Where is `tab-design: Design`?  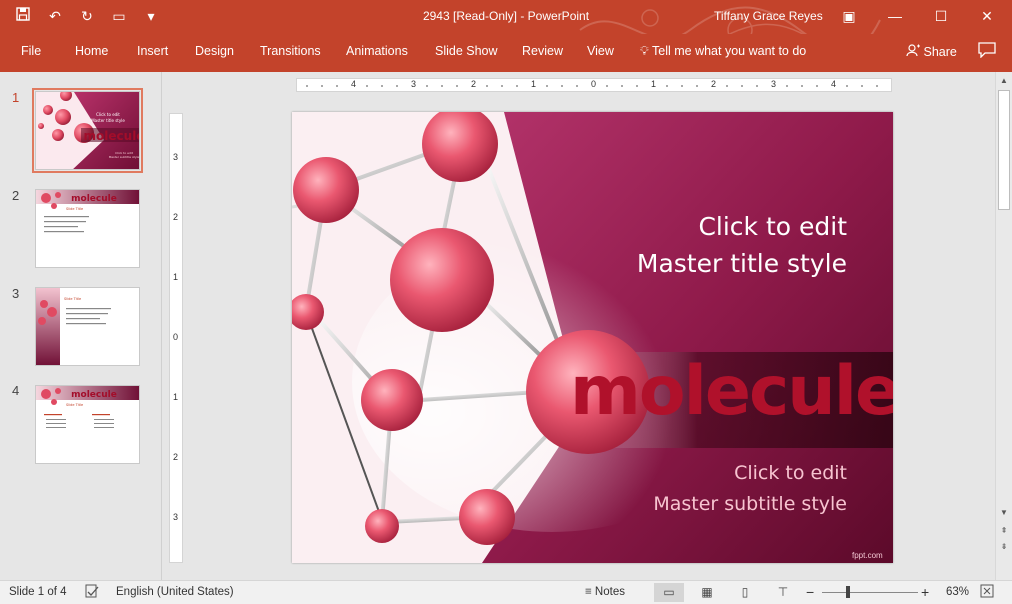
tab-design: Design is located at coordinates (214, 51).